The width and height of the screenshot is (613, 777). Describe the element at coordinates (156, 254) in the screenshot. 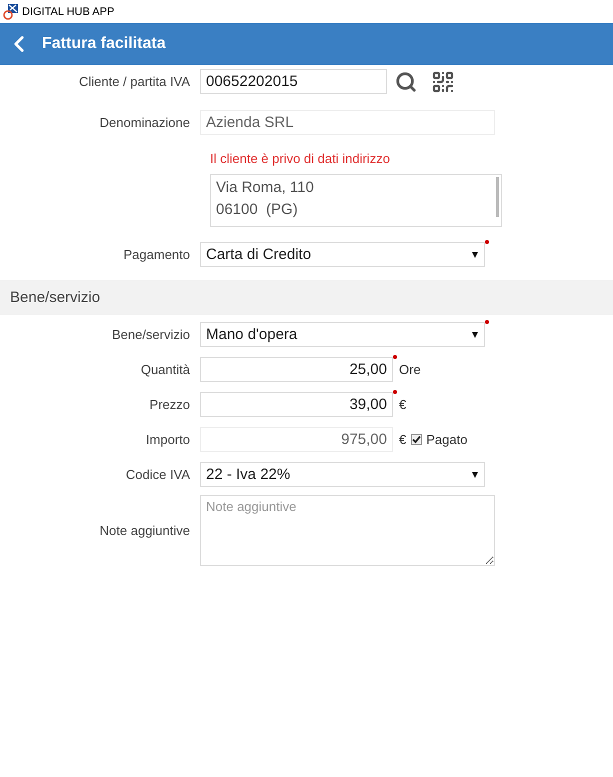

I see `field-label: Pagamento` at that location.